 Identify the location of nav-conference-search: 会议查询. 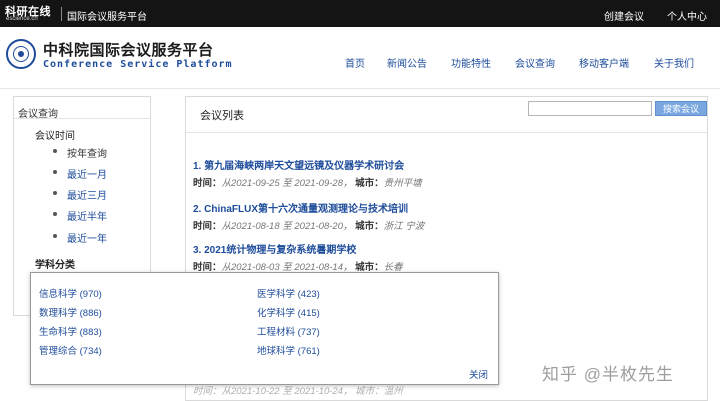
(535, 62).